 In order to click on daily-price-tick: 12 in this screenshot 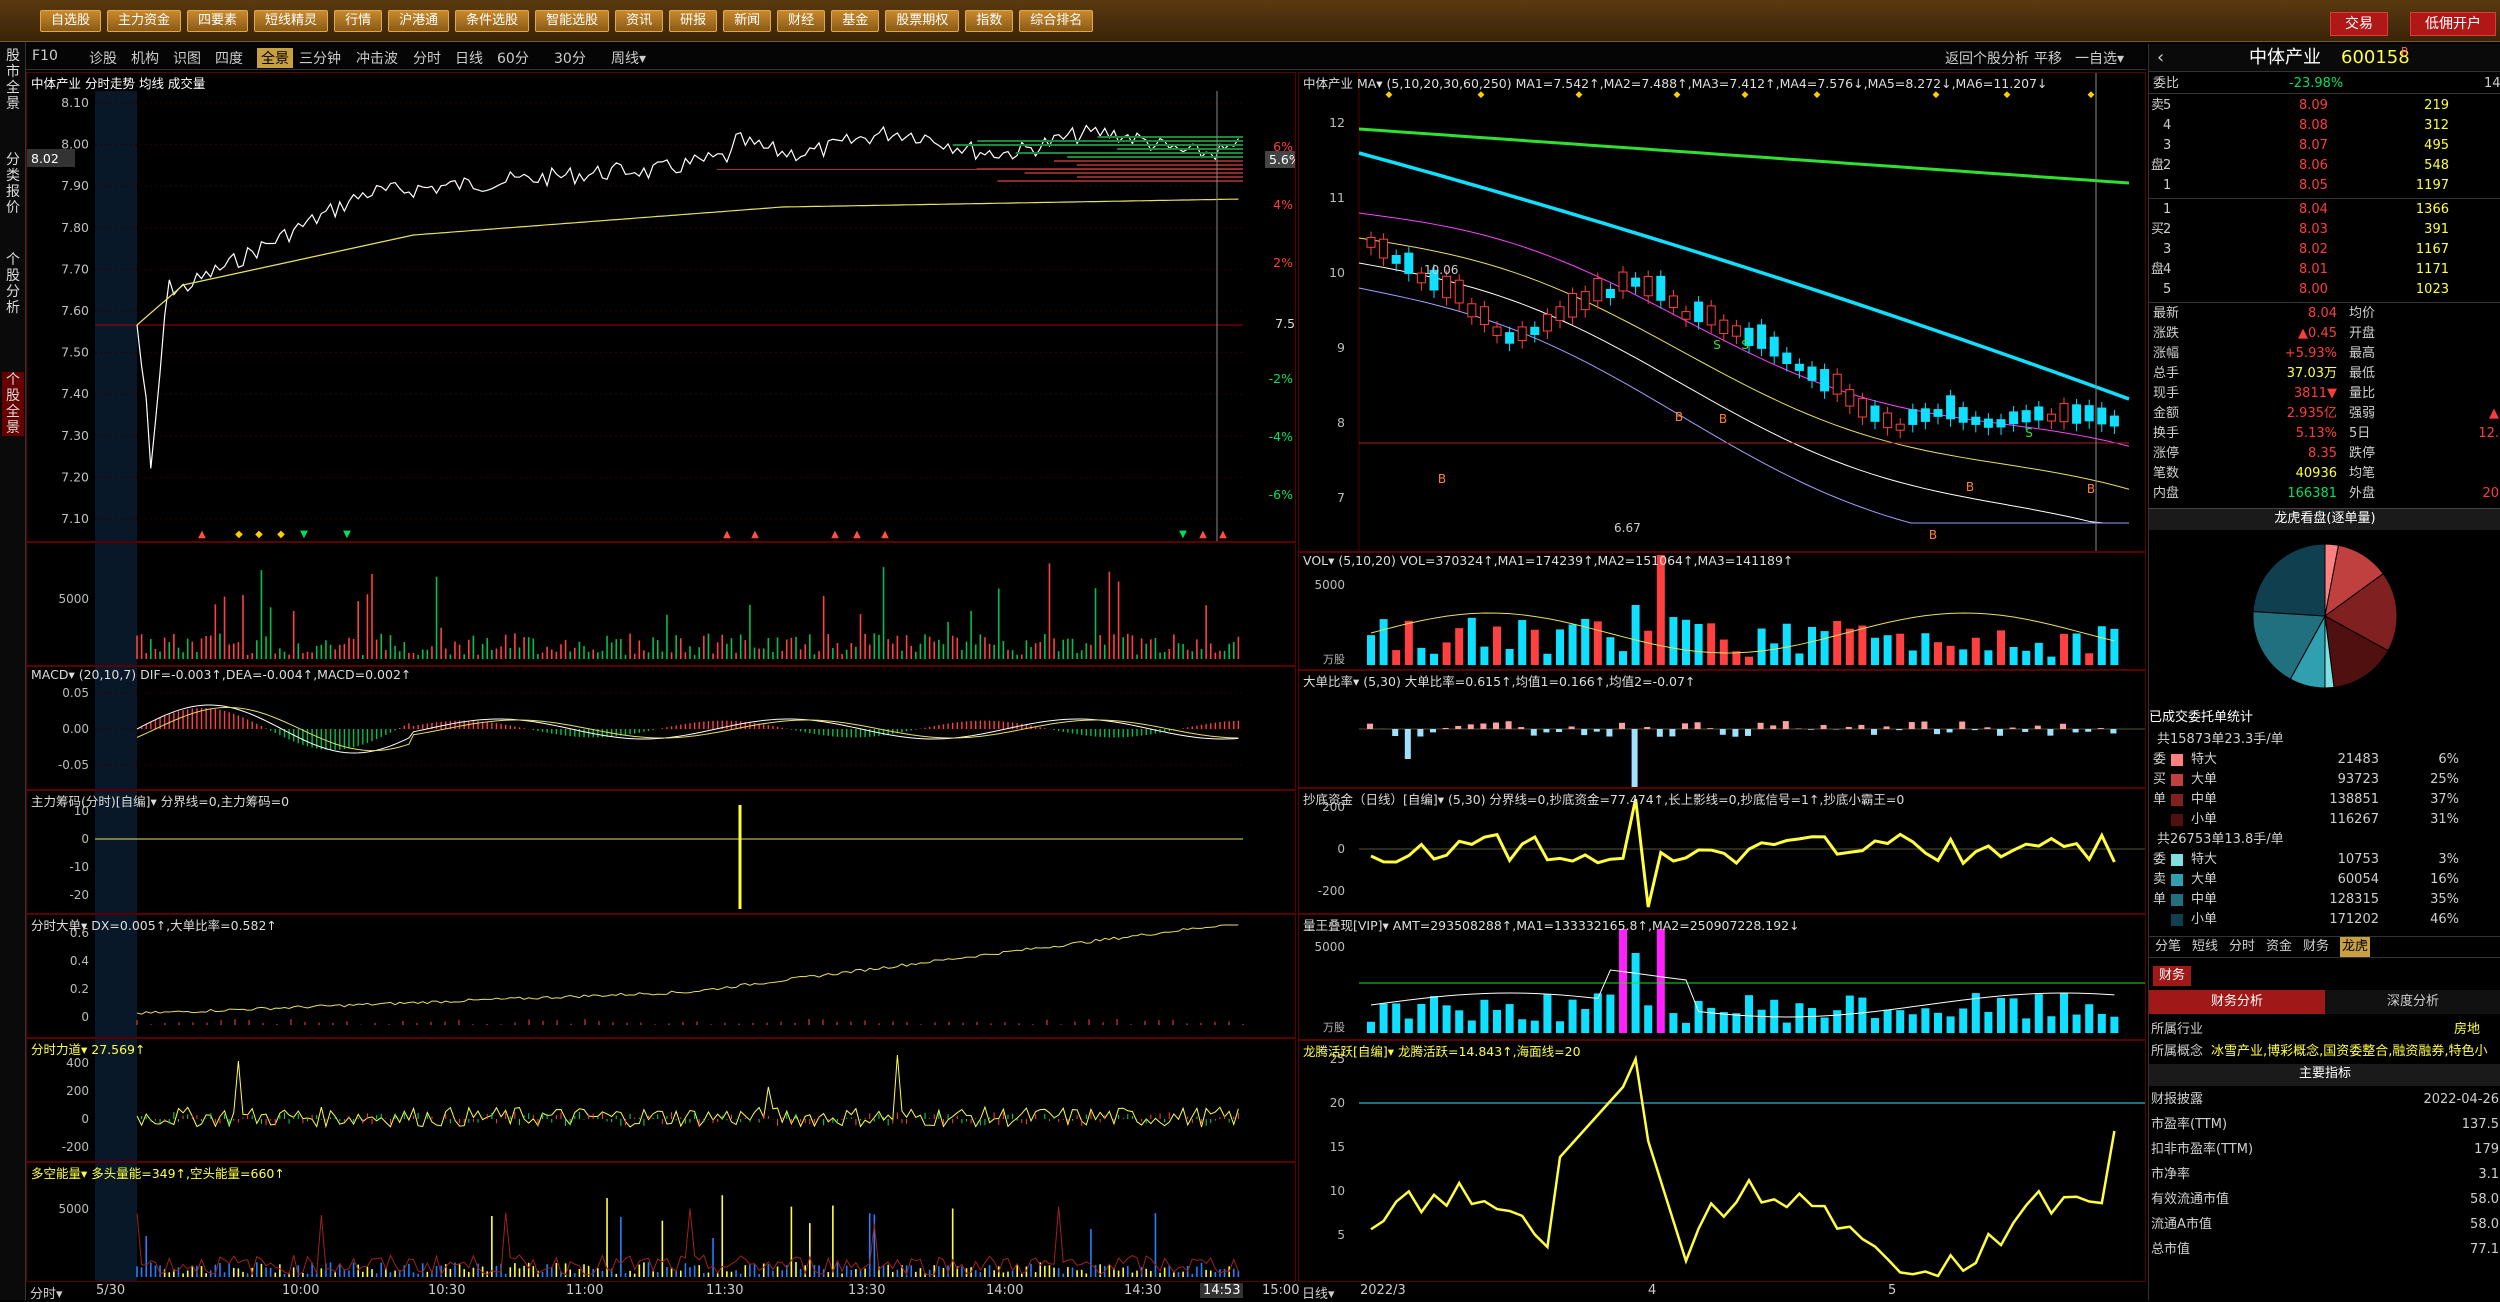, I will do `click(1337, 122)`.